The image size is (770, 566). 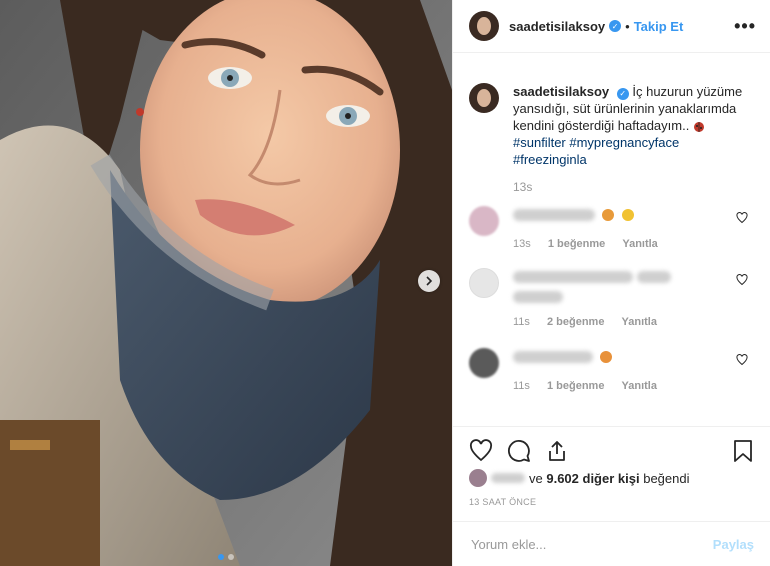 What do you see at coordinates (503, 502) in the screenshot?
I see `post-timestamp: 13 SAAT ÖNCE` at bounding box center [503, 502].